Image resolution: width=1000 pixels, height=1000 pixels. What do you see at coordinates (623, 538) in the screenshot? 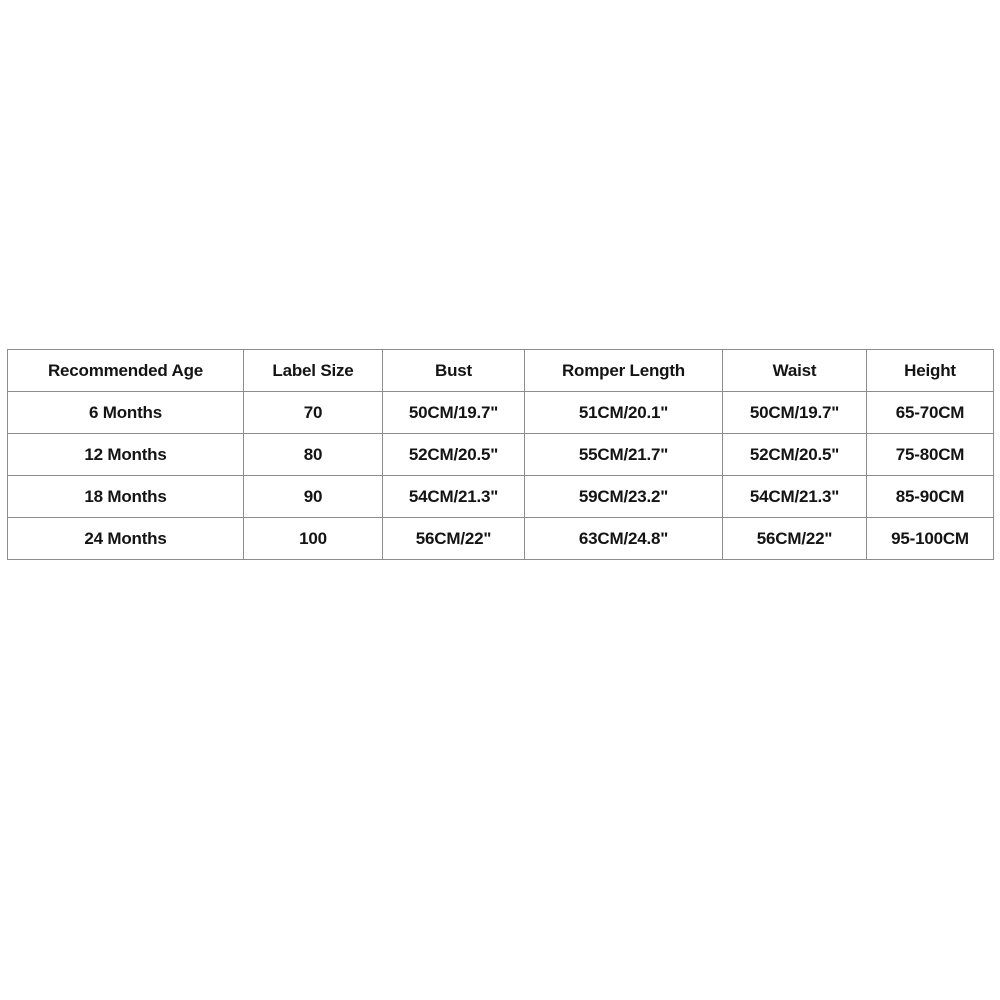
I see `cell-romper-length: 63CM/24.8"` at bounding box center [623, 538].